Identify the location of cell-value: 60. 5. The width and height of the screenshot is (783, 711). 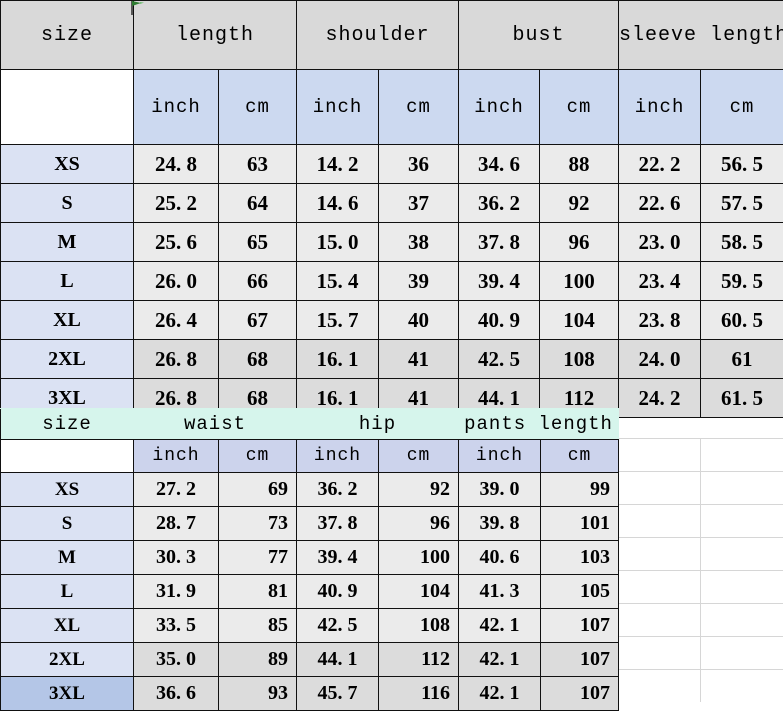
(742, 320).